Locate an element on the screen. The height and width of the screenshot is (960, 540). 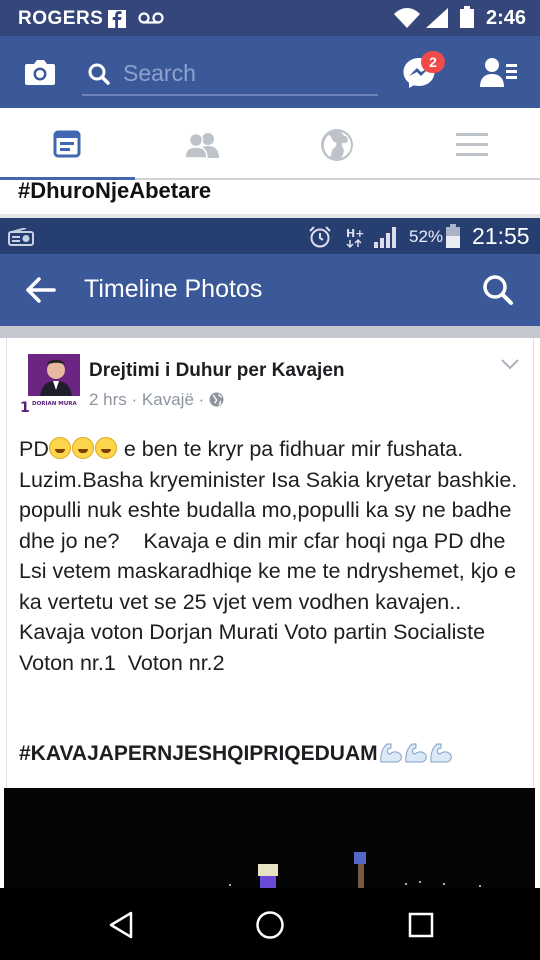
search-field: Search is located at coordinates (230, 74).